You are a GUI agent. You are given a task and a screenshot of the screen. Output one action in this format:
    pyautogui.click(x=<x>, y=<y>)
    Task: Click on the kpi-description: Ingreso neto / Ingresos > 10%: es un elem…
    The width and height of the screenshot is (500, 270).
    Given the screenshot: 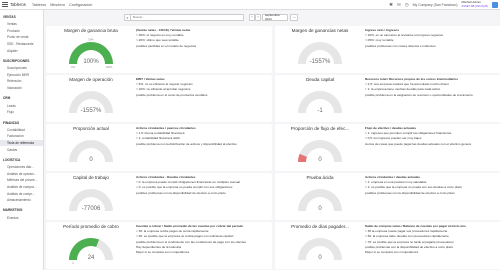 What is the action you would take?
    pyautogui.click(x=432, y=38)
    